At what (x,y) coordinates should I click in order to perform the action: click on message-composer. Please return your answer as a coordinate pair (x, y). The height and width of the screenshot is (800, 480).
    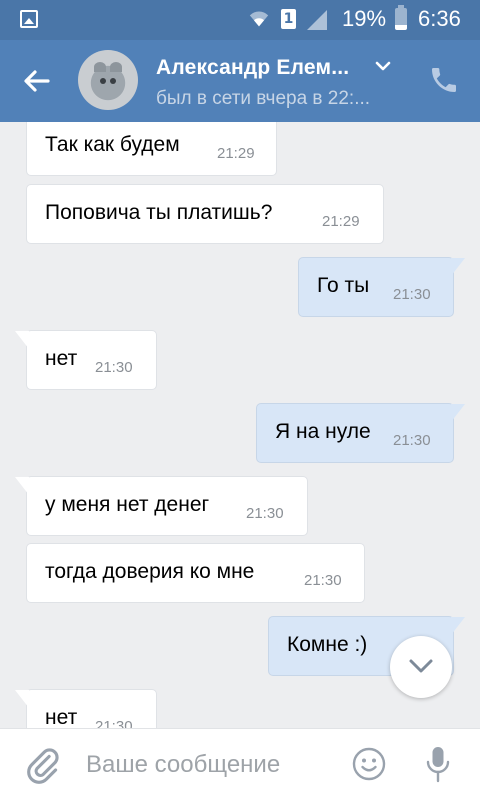
    Looking at the image, I should click on (240, 764).